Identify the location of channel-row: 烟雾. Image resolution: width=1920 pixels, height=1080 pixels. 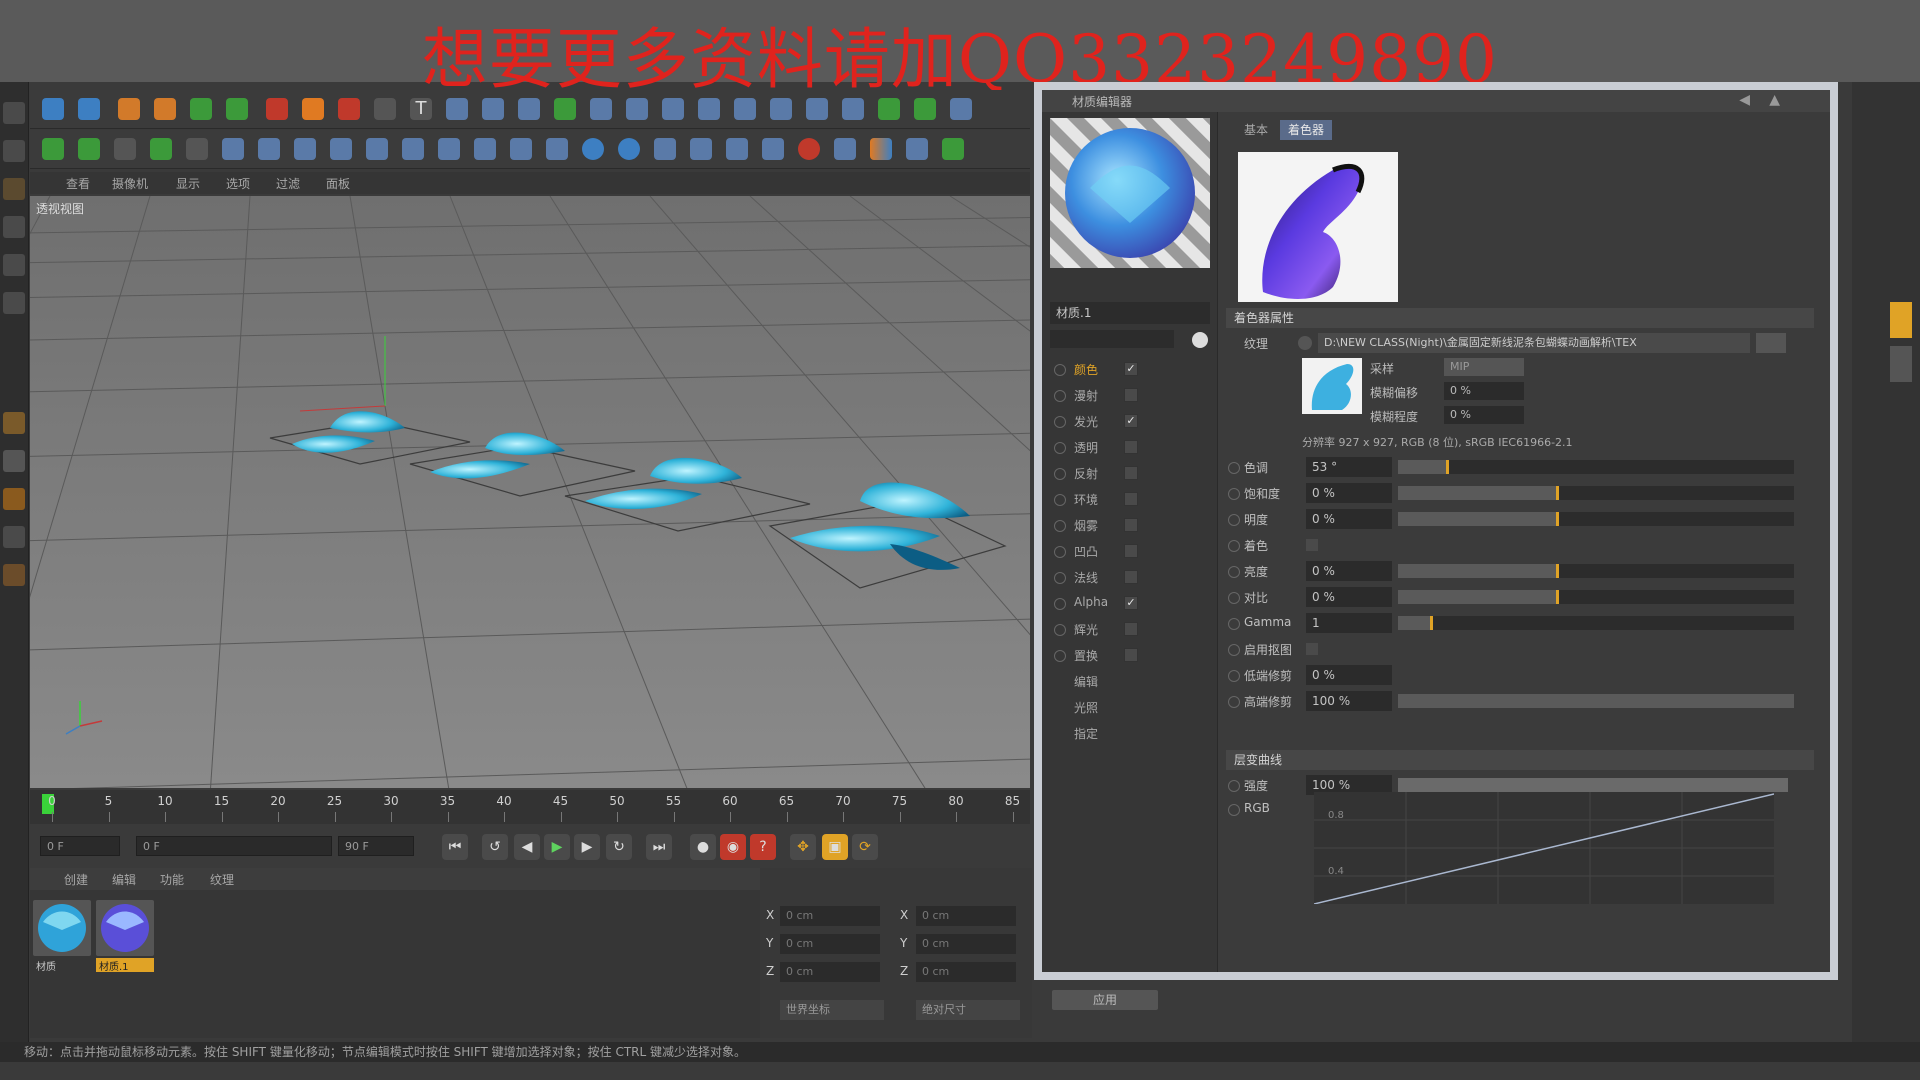
(1130, 525).